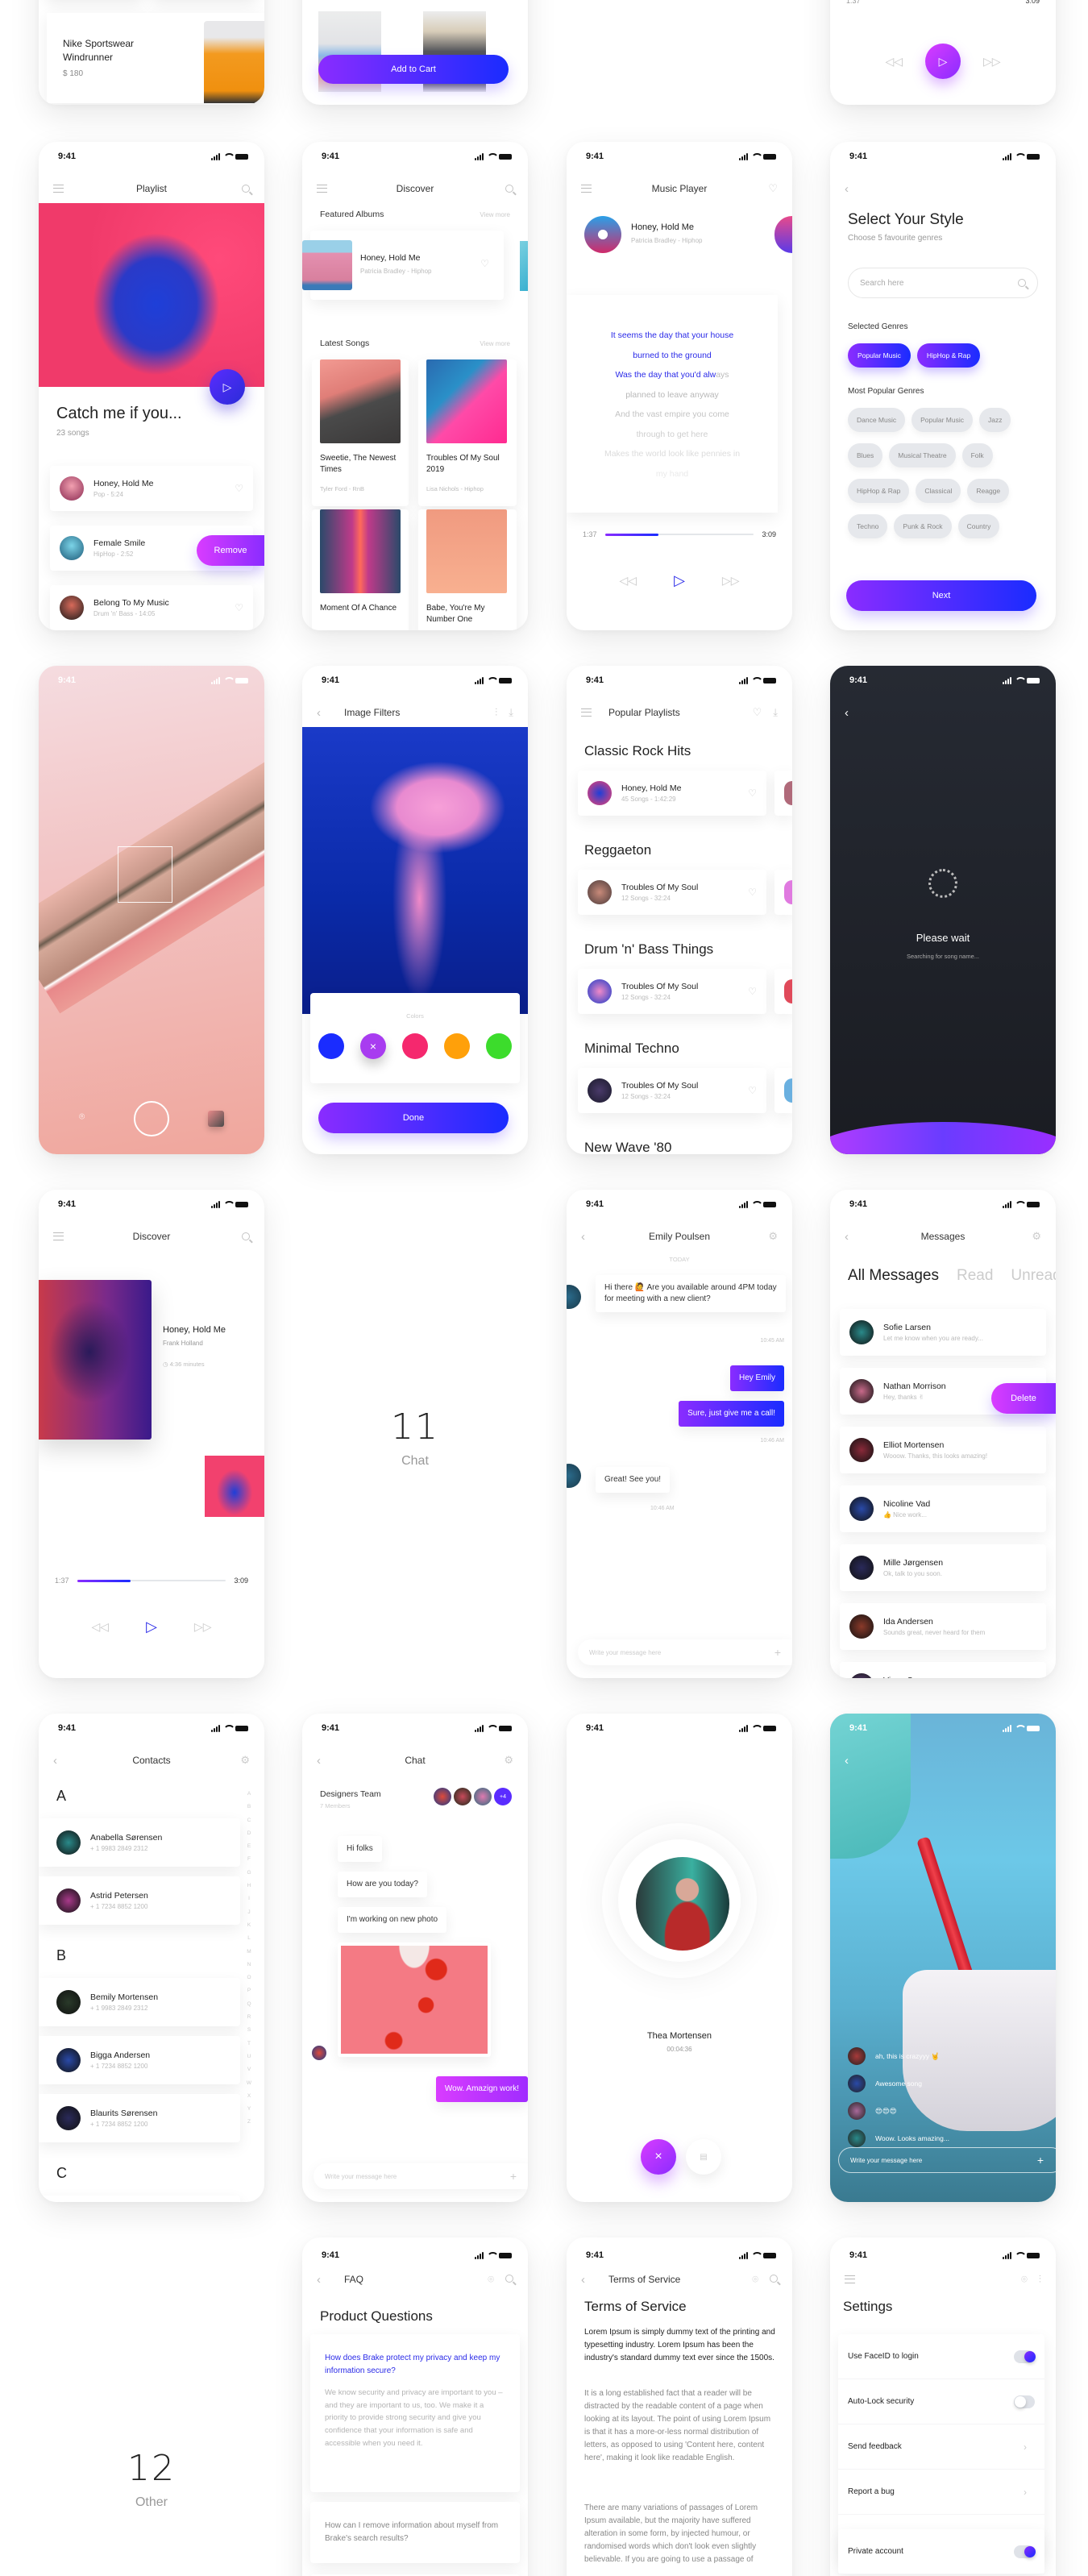  Describe the element at coordinates (413, 1118) in the screenshot. I see `done-button: Done` at that location.